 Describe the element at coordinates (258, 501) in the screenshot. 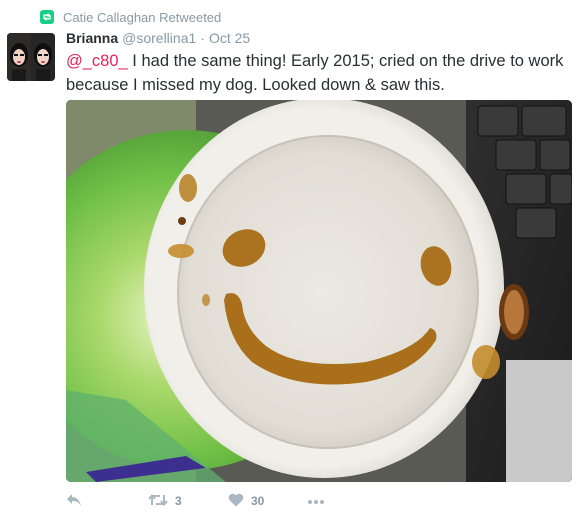

I see `like-count: 30` at that location.